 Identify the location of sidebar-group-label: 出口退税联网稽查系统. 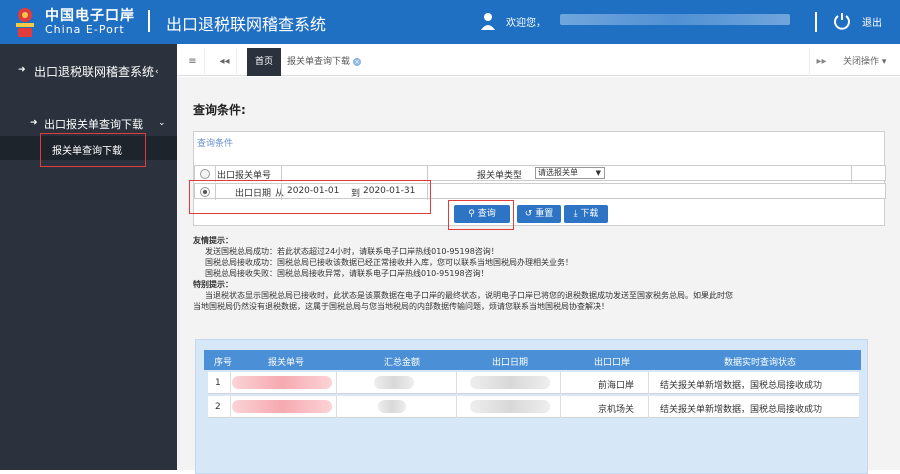
(94, 72).